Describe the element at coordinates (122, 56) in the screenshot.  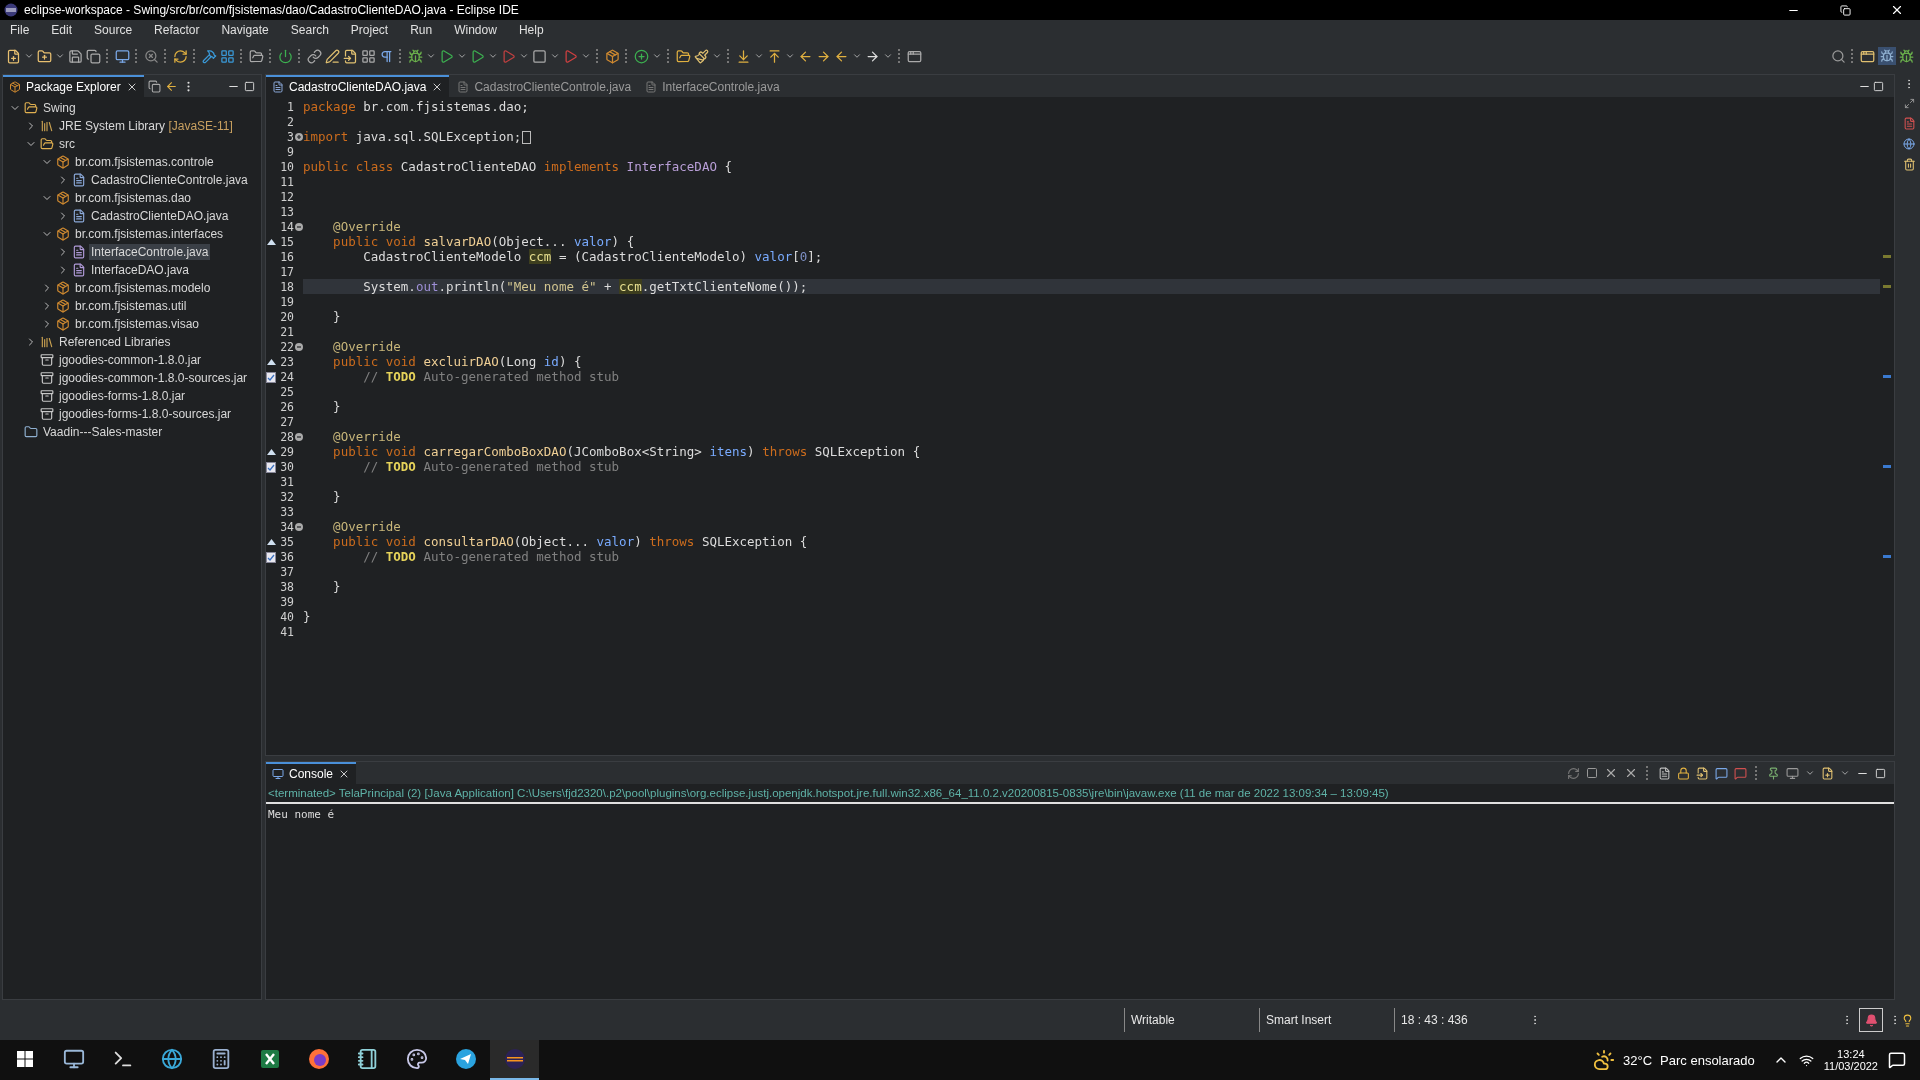
I see `monitor-icon` at that location.